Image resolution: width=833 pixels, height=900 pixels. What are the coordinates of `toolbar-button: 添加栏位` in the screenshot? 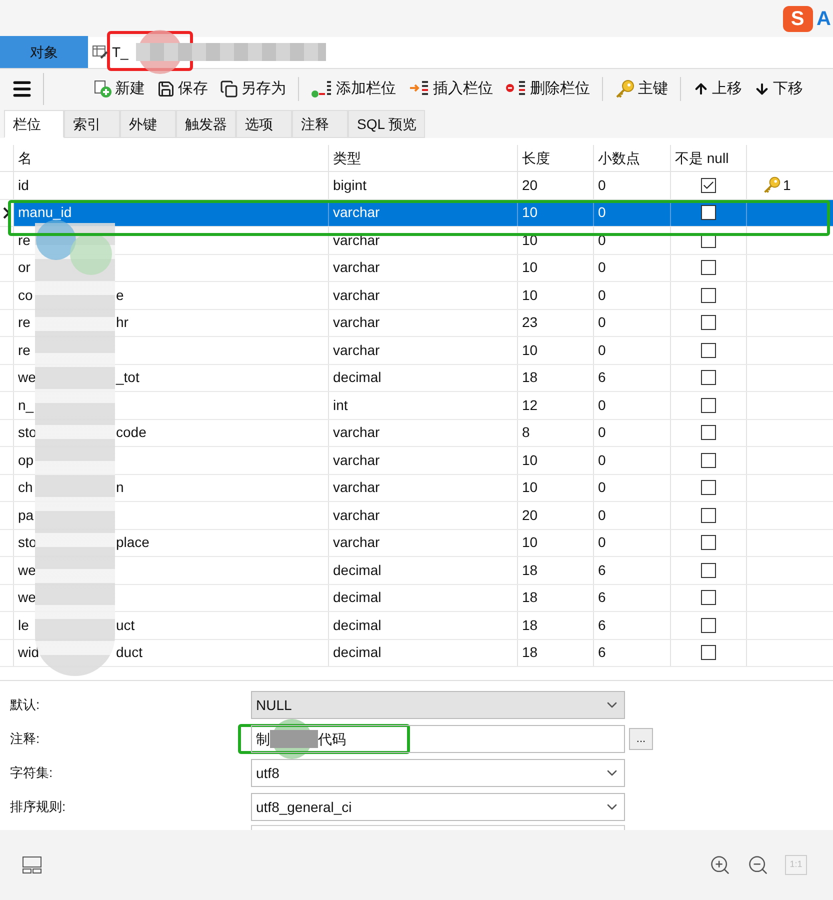 It's located at (353, 89).